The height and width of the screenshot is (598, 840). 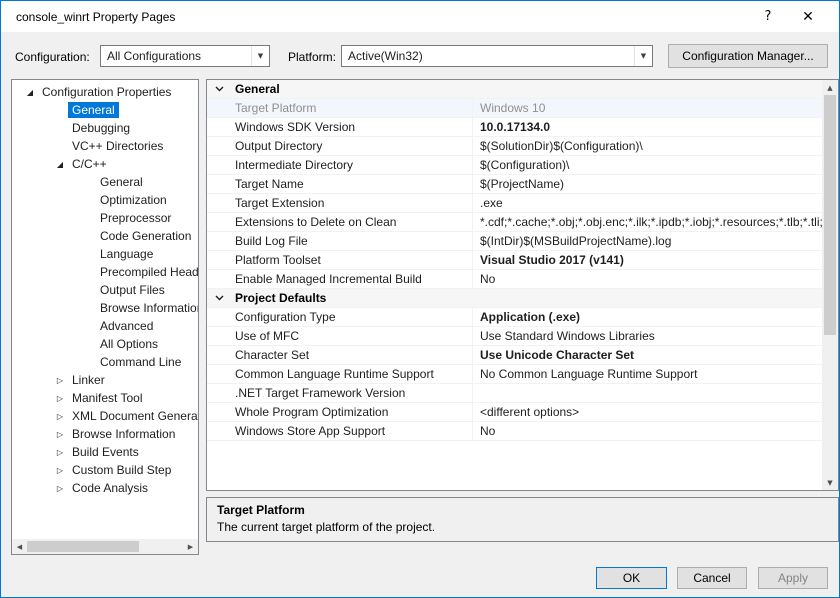 What do you see at coordinates (712, 578) in the screenshot?
I see `cancel-button: Cancel` at bounding box center [712, 578].